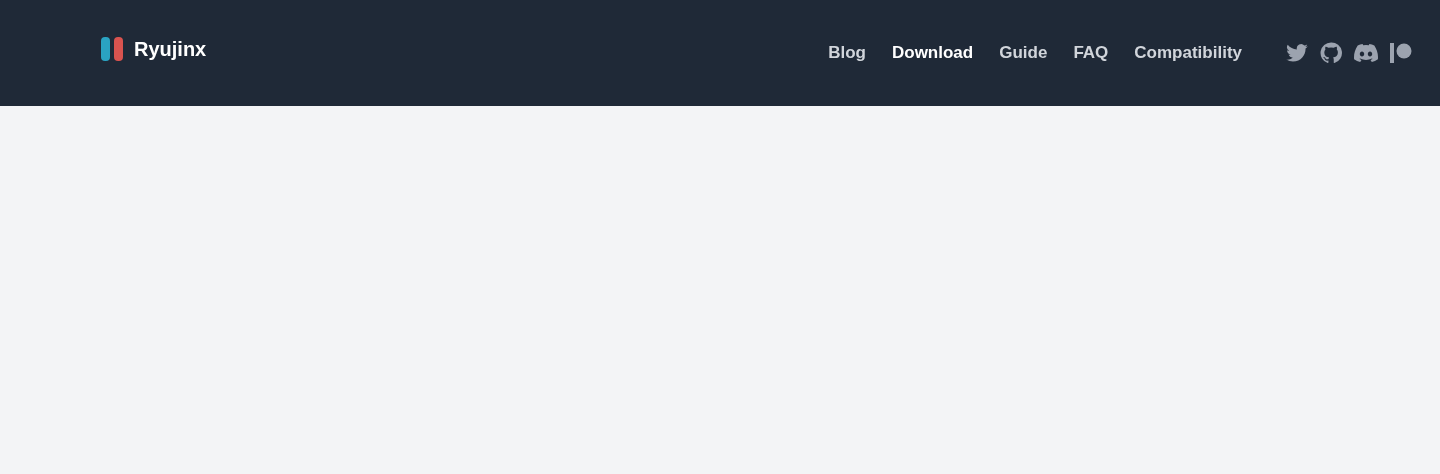 Image resolution: width=1440 pixels, height=474 pixels. I want to click on logo-icon, so click(113, 49).